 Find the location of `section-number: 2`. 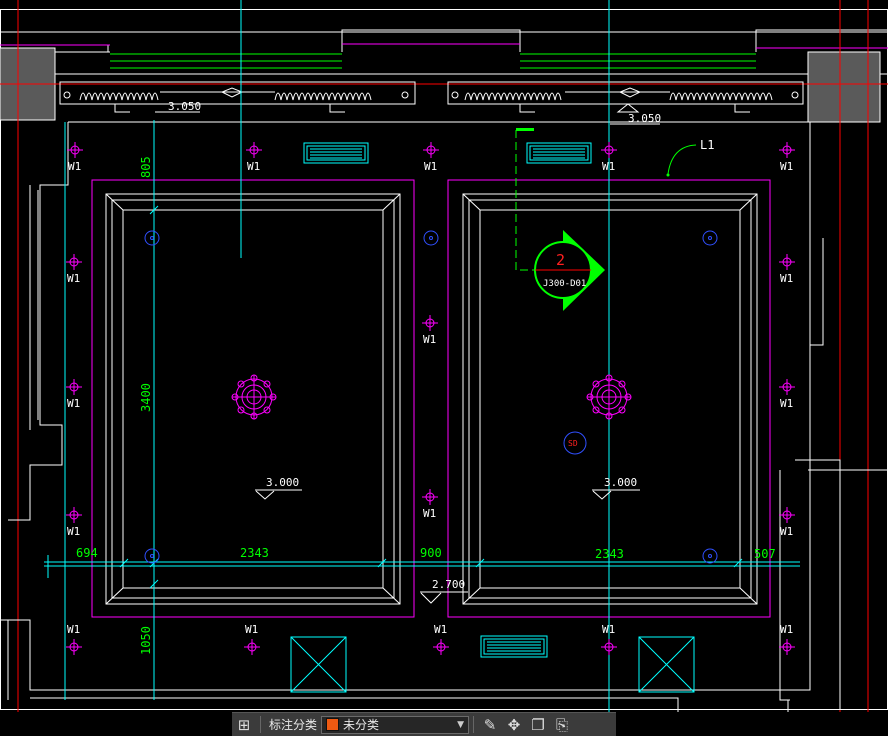

section-number: 2 is located at coordinates (560, 260).